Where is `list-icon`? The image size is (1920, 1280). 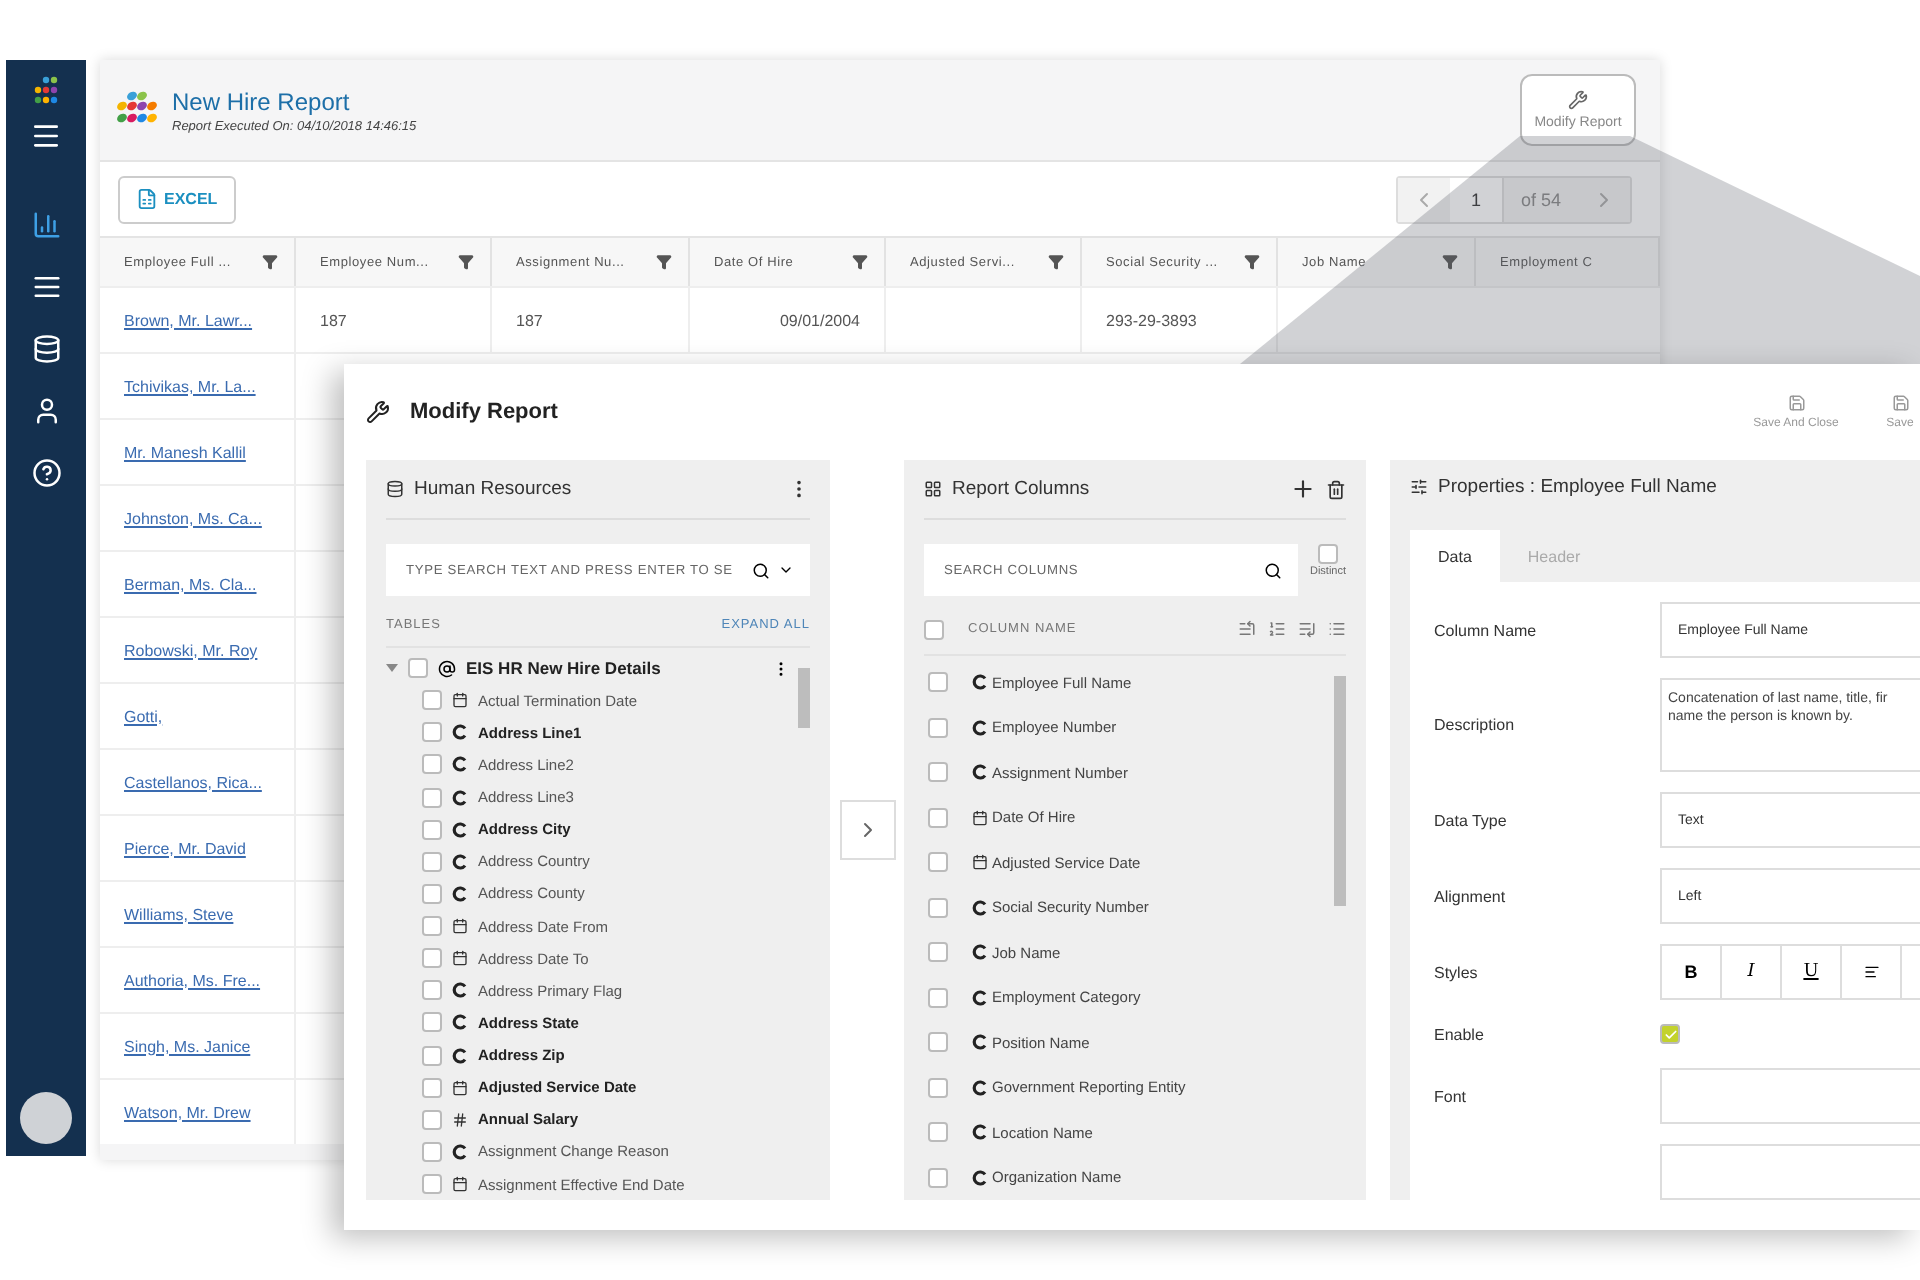 list-icon is located at coordinates (46, 287).